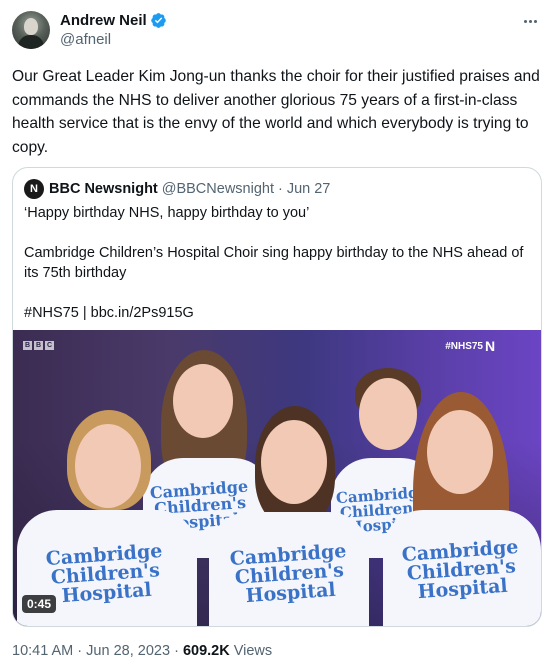 The width and height of the screenshot is (553, 671). Describe the element at coordinates (206, 651) in the screenshot. I see `views-count: 609.2K` at that location.